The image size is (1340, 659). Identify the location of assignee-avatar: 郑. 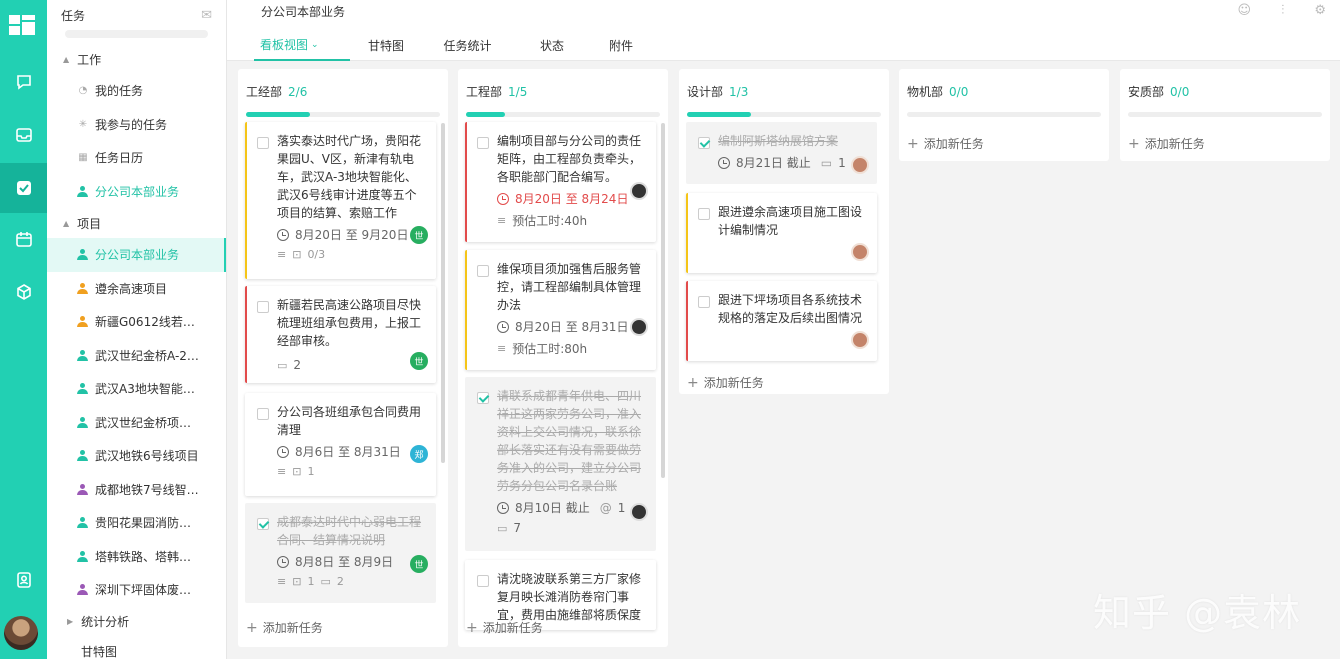
(419, 454).